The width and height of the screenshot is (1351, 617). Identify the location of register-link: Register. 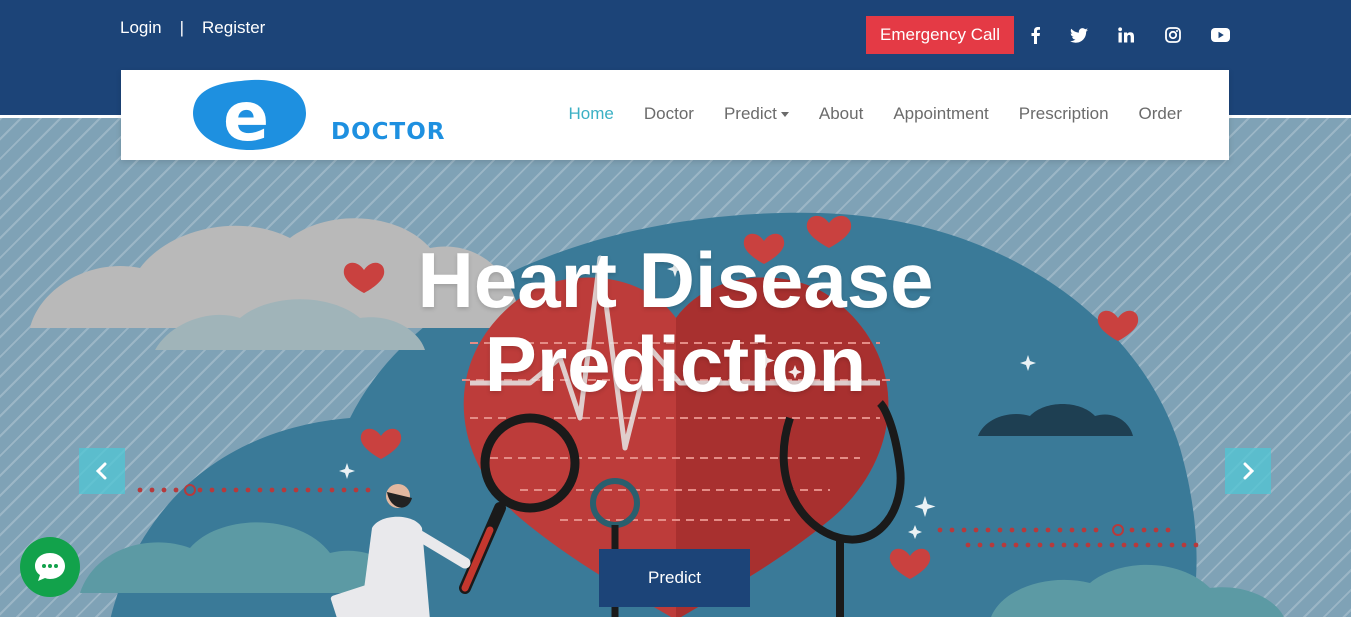
(233, 28).